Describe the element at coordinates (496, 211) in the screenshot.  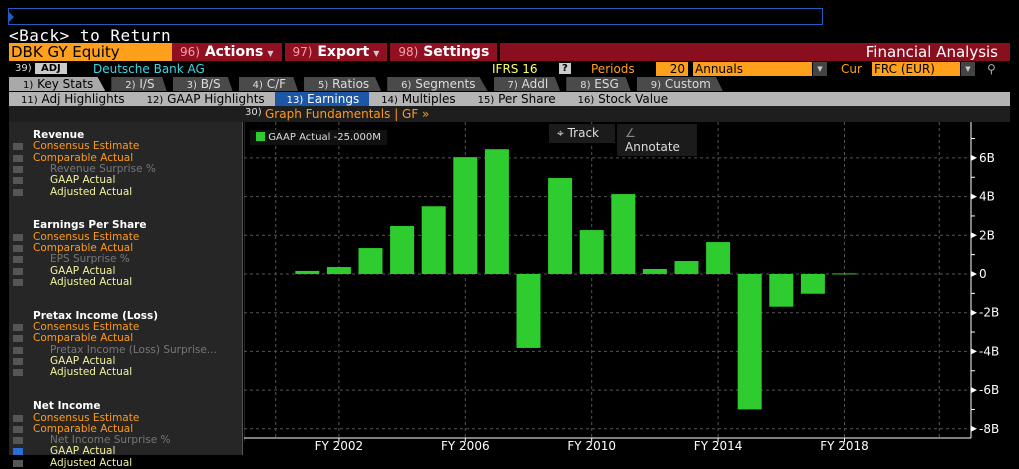
I see `bar-fy2007` at that location.